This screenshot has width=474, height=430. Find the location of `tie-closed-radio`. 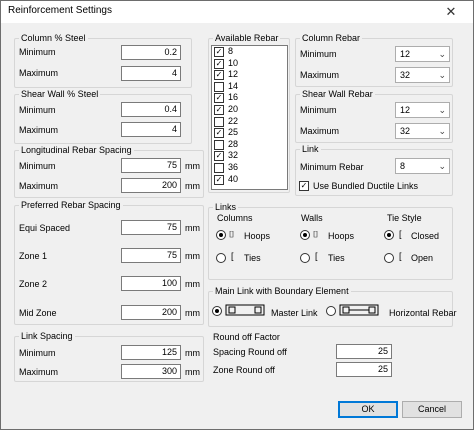

tie-closed-radio is located at coordinates (389, 235).